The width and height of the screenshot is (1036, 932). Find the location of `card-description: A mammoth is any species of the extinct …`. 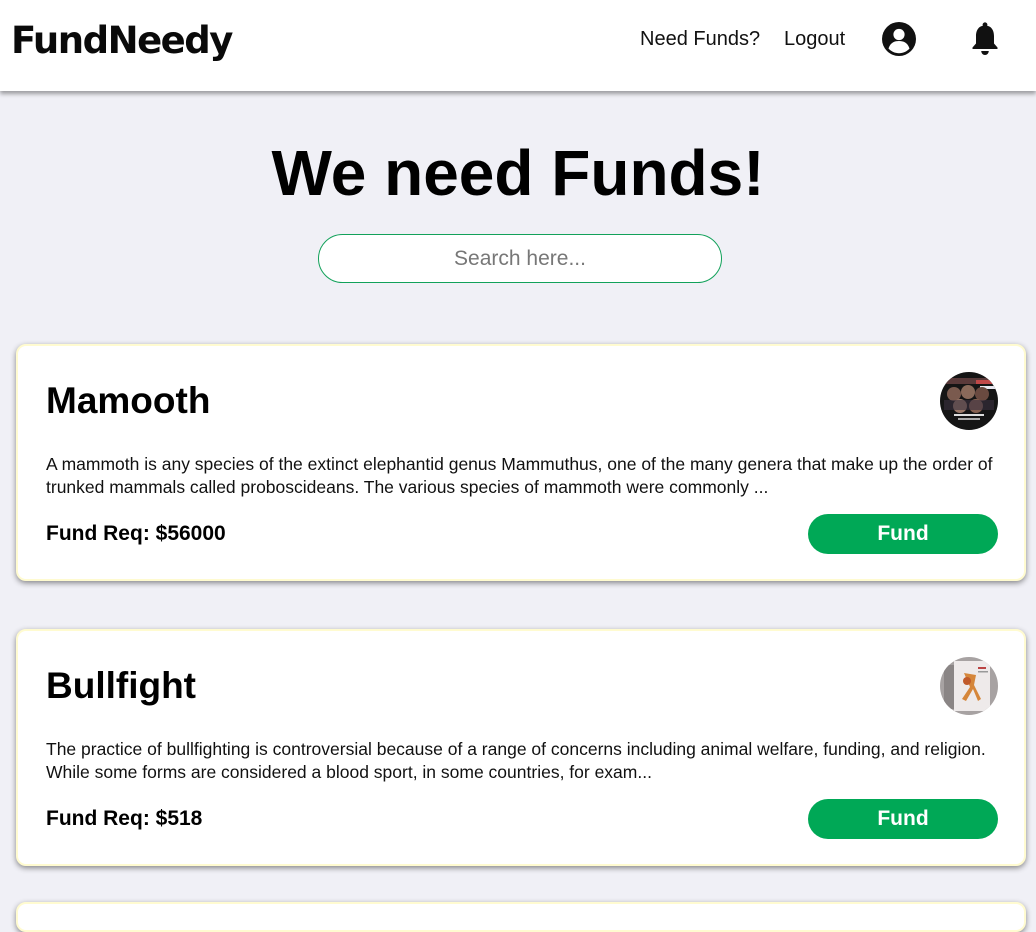

card-description: A mammoth is any species of the extinct … is located at coordinates (519, 475).